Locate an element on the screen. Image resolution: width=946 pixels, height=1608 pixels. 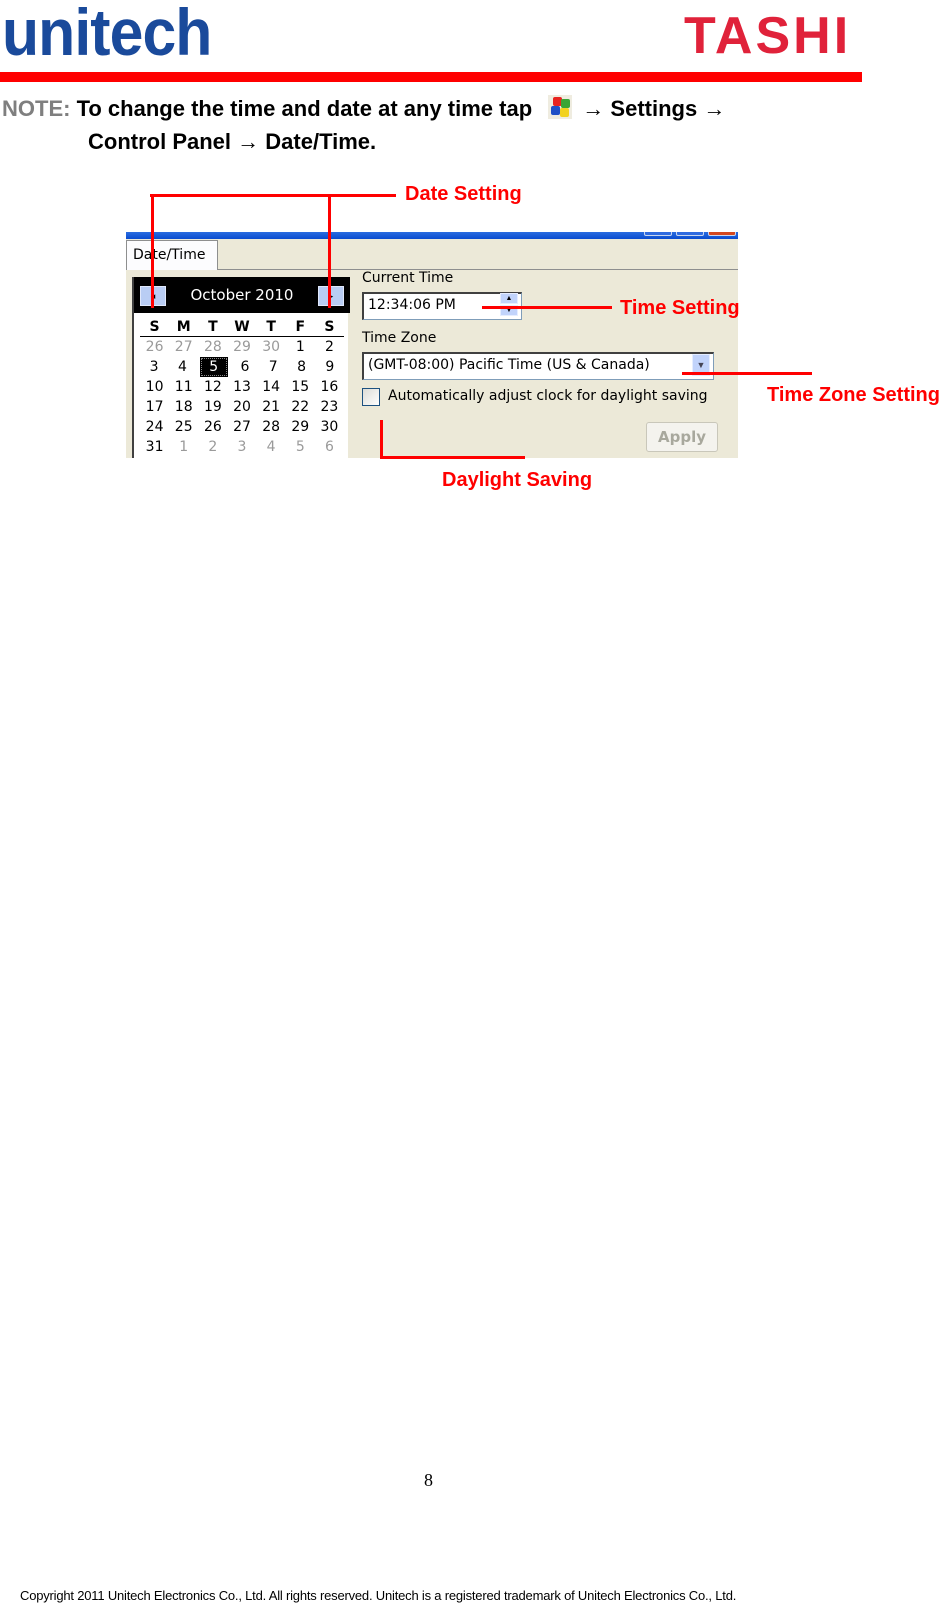
calendar-week: 26 27 28 29 30 1 2 is located at coordinates (242, 347).